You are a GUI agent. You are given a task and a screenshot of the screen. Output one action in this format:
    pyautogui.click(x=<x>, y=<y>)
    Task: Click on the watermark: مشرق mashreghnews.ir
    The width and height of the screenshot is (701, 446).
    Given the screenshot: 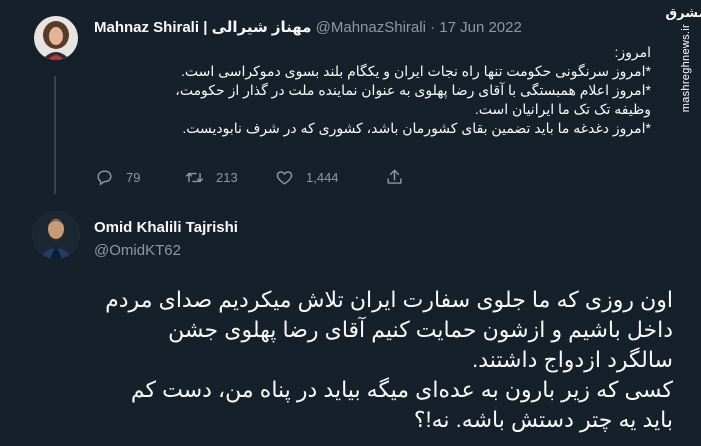 What is the action you would take?
    pyautogui.click(x=683, y=66)
    